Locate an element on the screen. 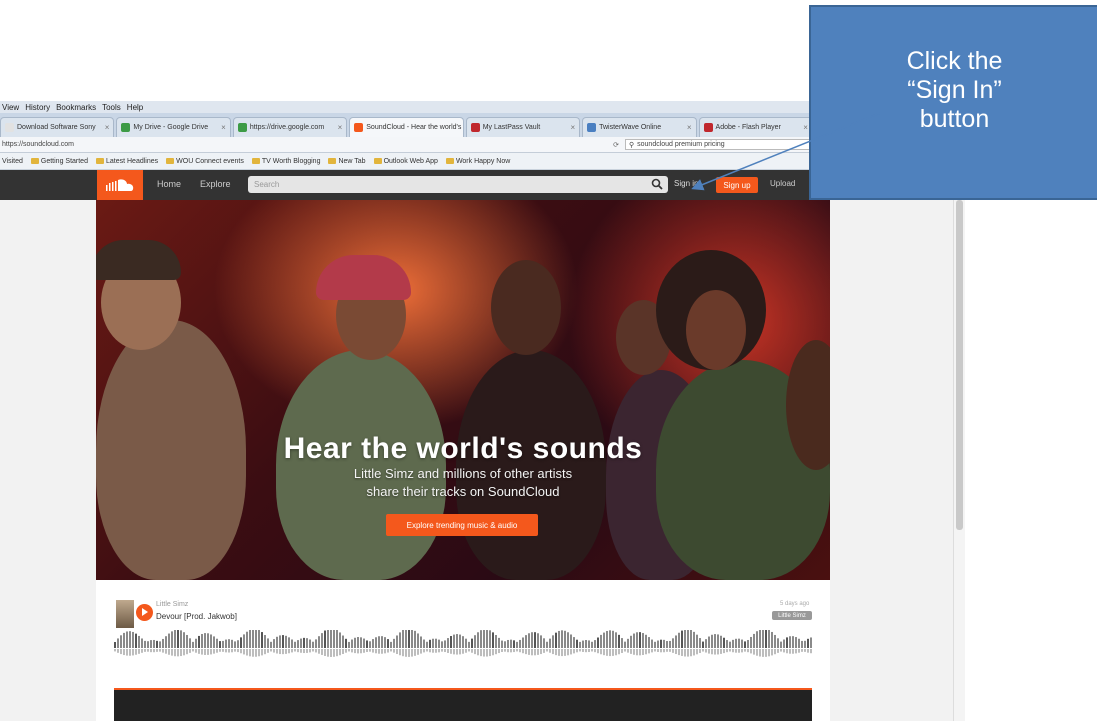  browser-tab: SoundCloud - Hear the world's× is located at coordinates (406, 127).